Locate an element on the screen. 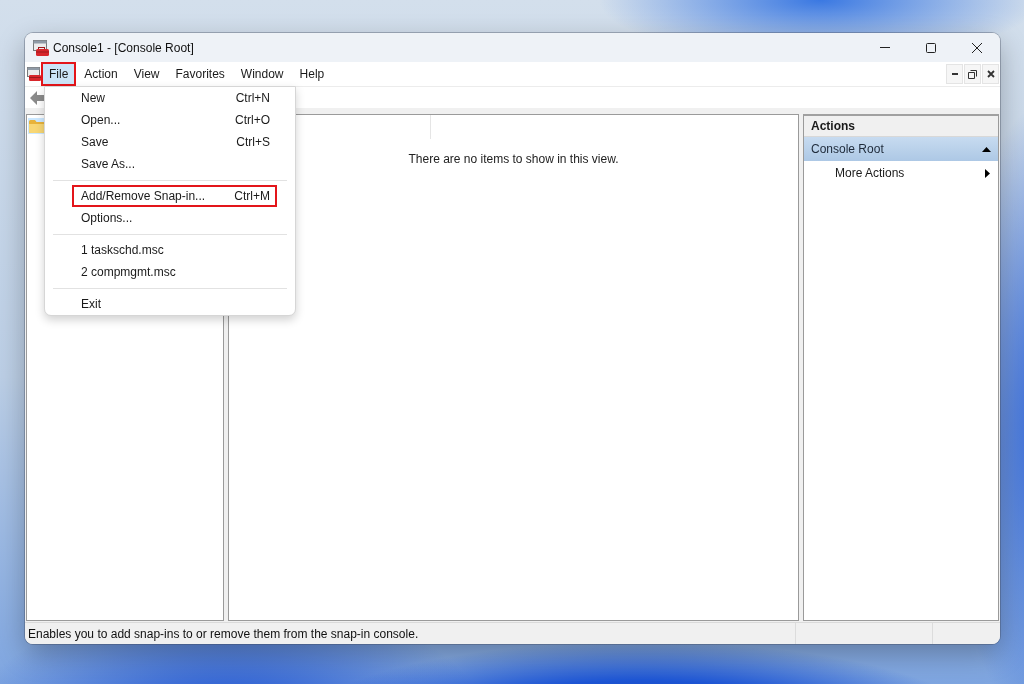 Image resolution: width=1024 pixels, height=684 pixels. back-arrow-icon is located at coordinates (37, 97).